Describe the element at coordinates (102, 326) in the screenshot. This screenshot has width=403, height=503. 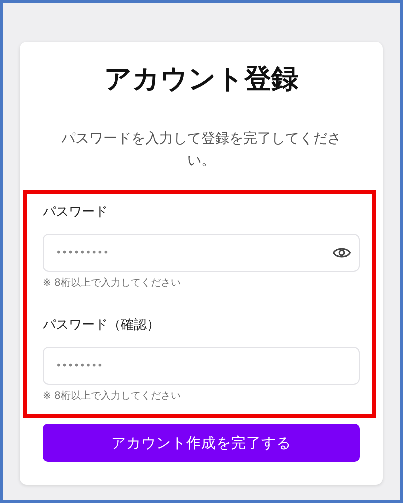
I see `field-label: パスワード（確認）` at that location.